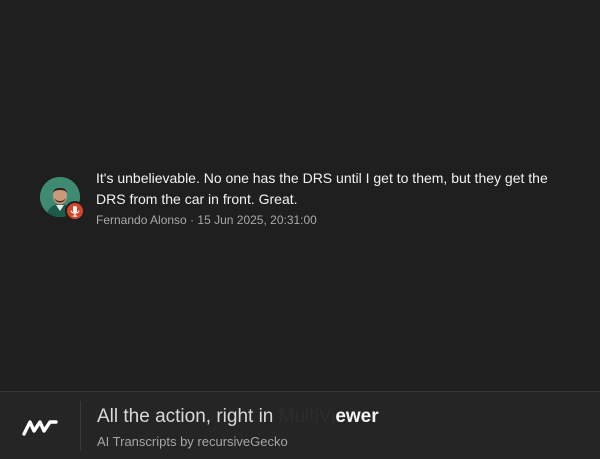  Describe the element at coordinates (40, 428) in the screenshot. I see `mv-logo-icon` at that location.